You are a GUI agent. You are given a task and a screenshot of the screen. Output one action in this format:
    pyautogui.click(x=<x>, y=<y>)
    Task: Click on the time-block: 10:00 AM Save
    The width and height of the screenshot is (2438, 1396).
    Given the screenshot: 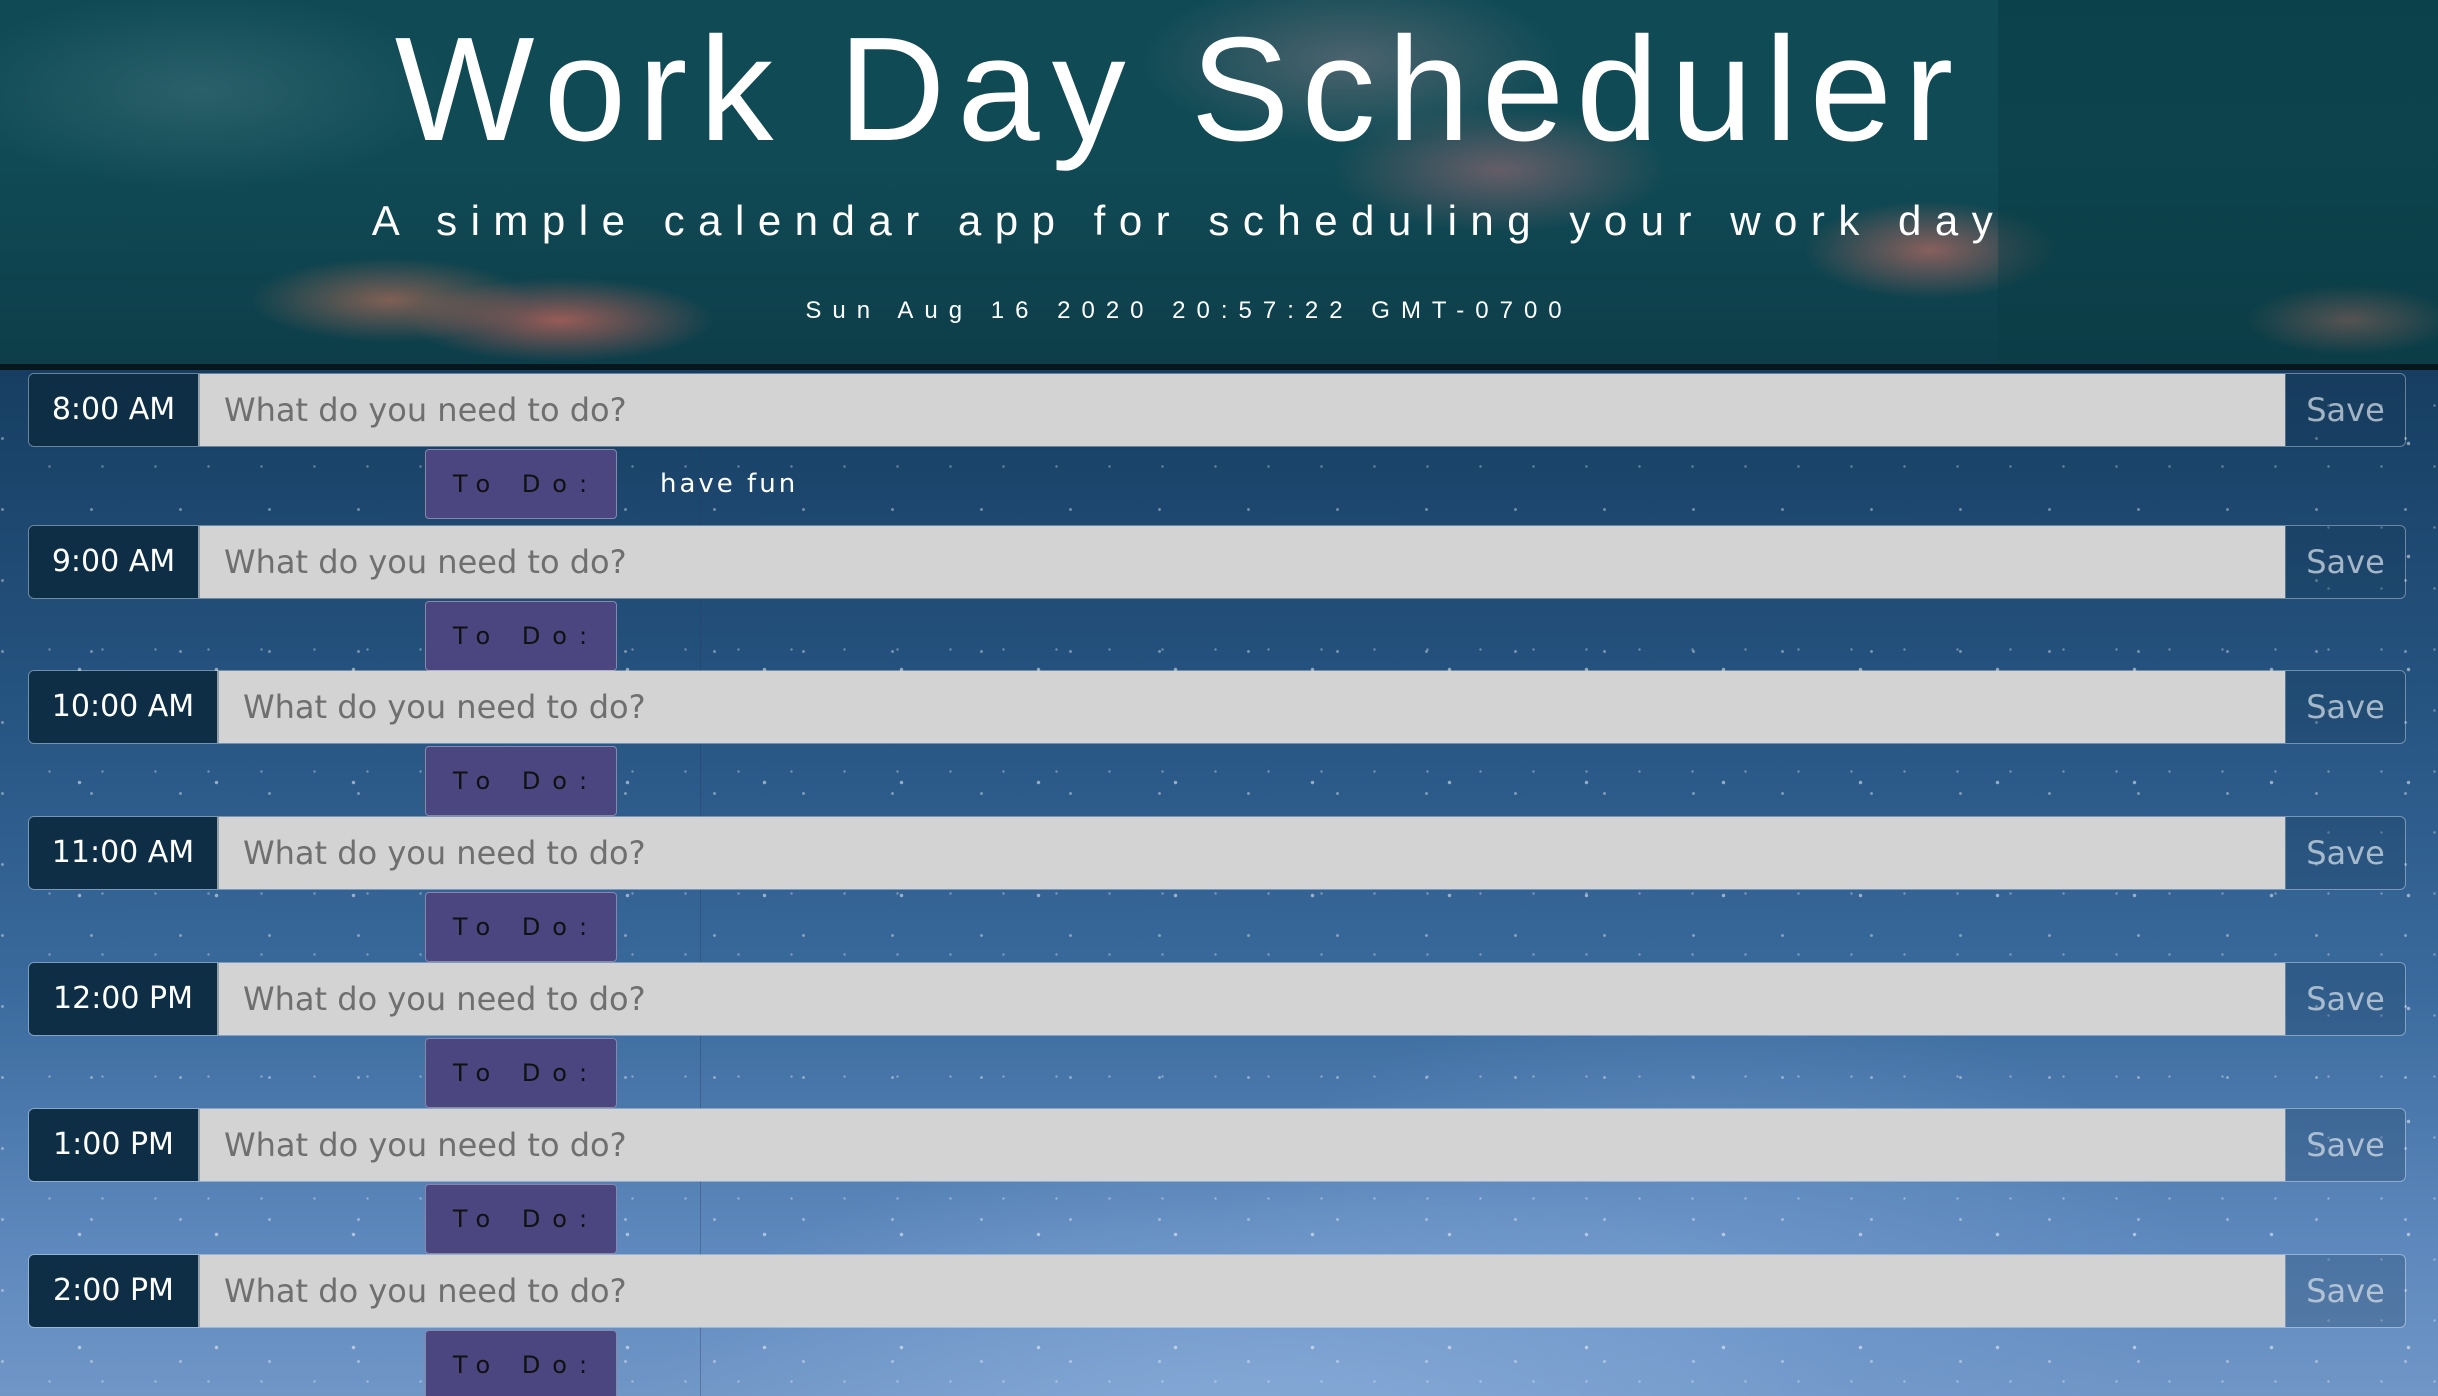 What is the action you would take?
    pyautogui.click(x=1217, y=707)
    